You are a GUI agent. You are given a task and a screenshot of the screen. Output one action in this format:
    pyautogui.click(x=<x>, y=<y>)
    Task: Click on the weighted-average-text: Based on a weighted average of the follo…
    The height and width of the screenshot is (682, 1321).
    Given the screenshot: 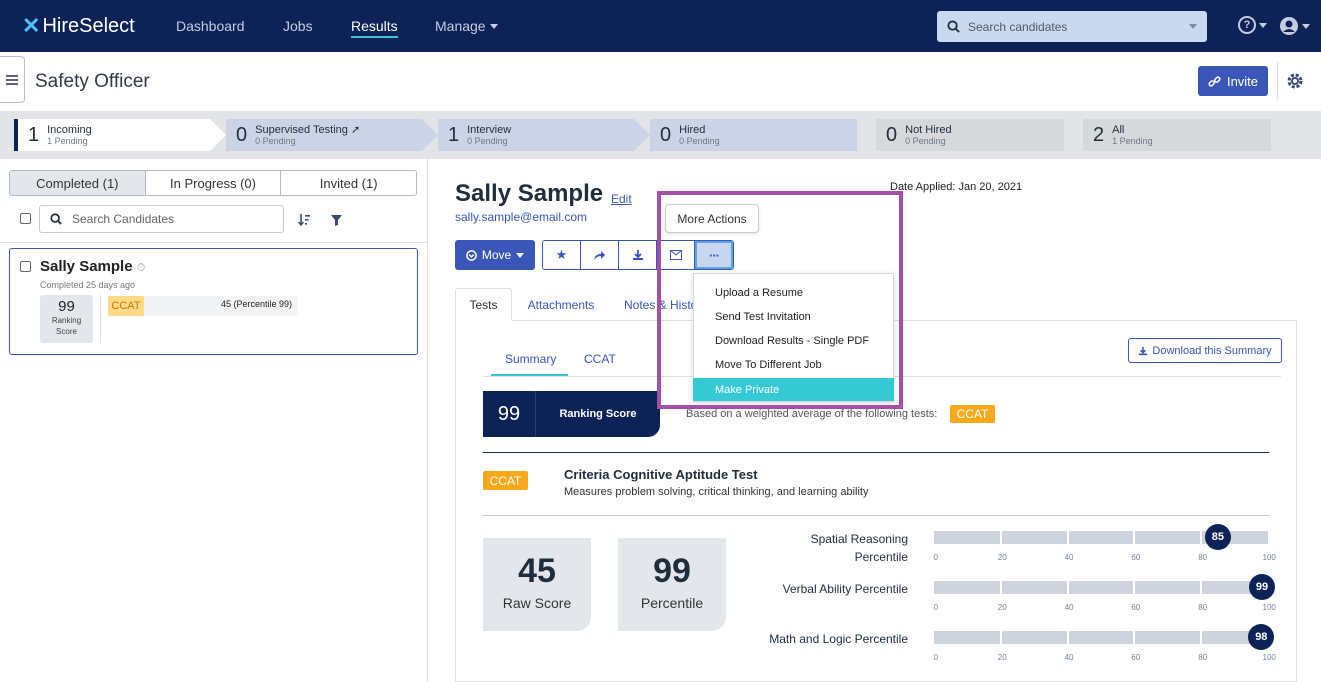 What is the action you would take?
    pyautogui.click(x=812, y=414)
    